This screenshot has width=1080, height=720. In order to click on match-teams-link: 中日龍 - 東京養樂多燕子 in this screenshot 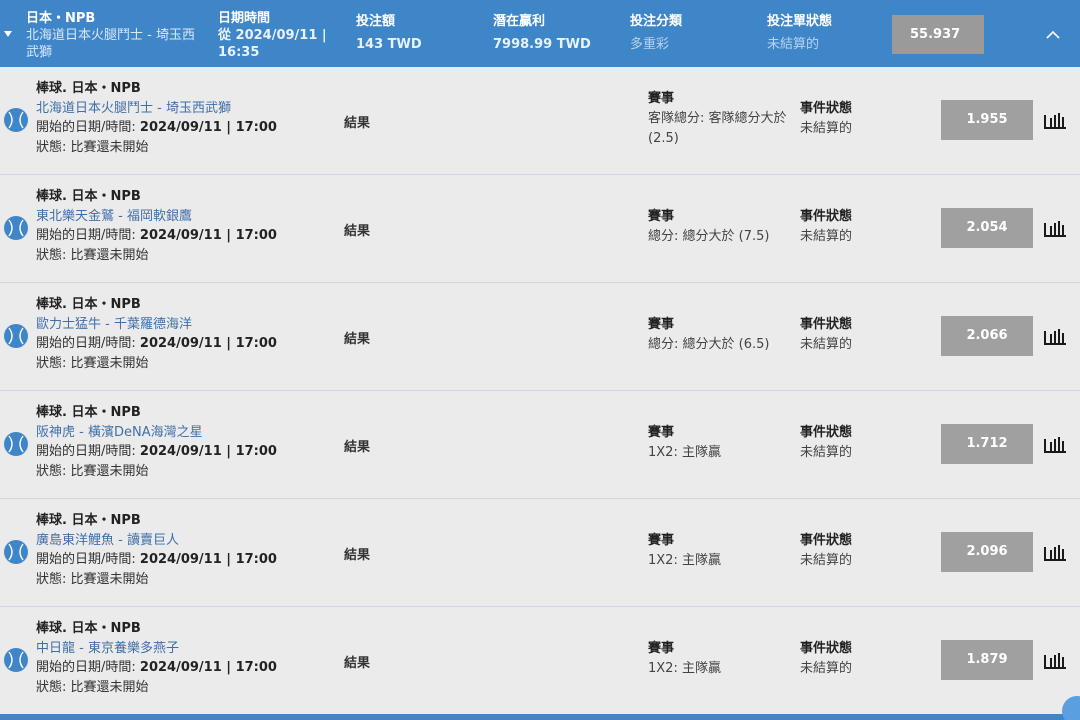, I will do `click(156, 649)`.